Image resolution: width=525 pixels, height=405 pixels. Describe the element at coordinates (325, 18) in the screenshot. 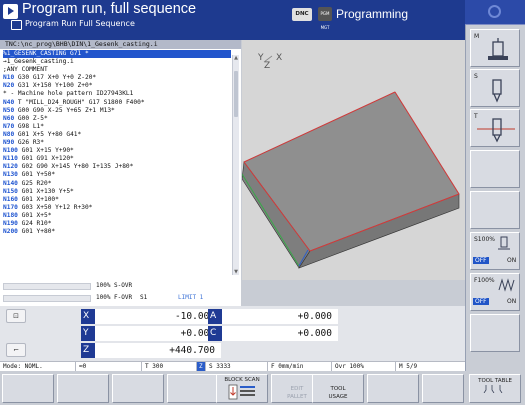

I see `programming-mode-icon: PGM MGT` at that location.